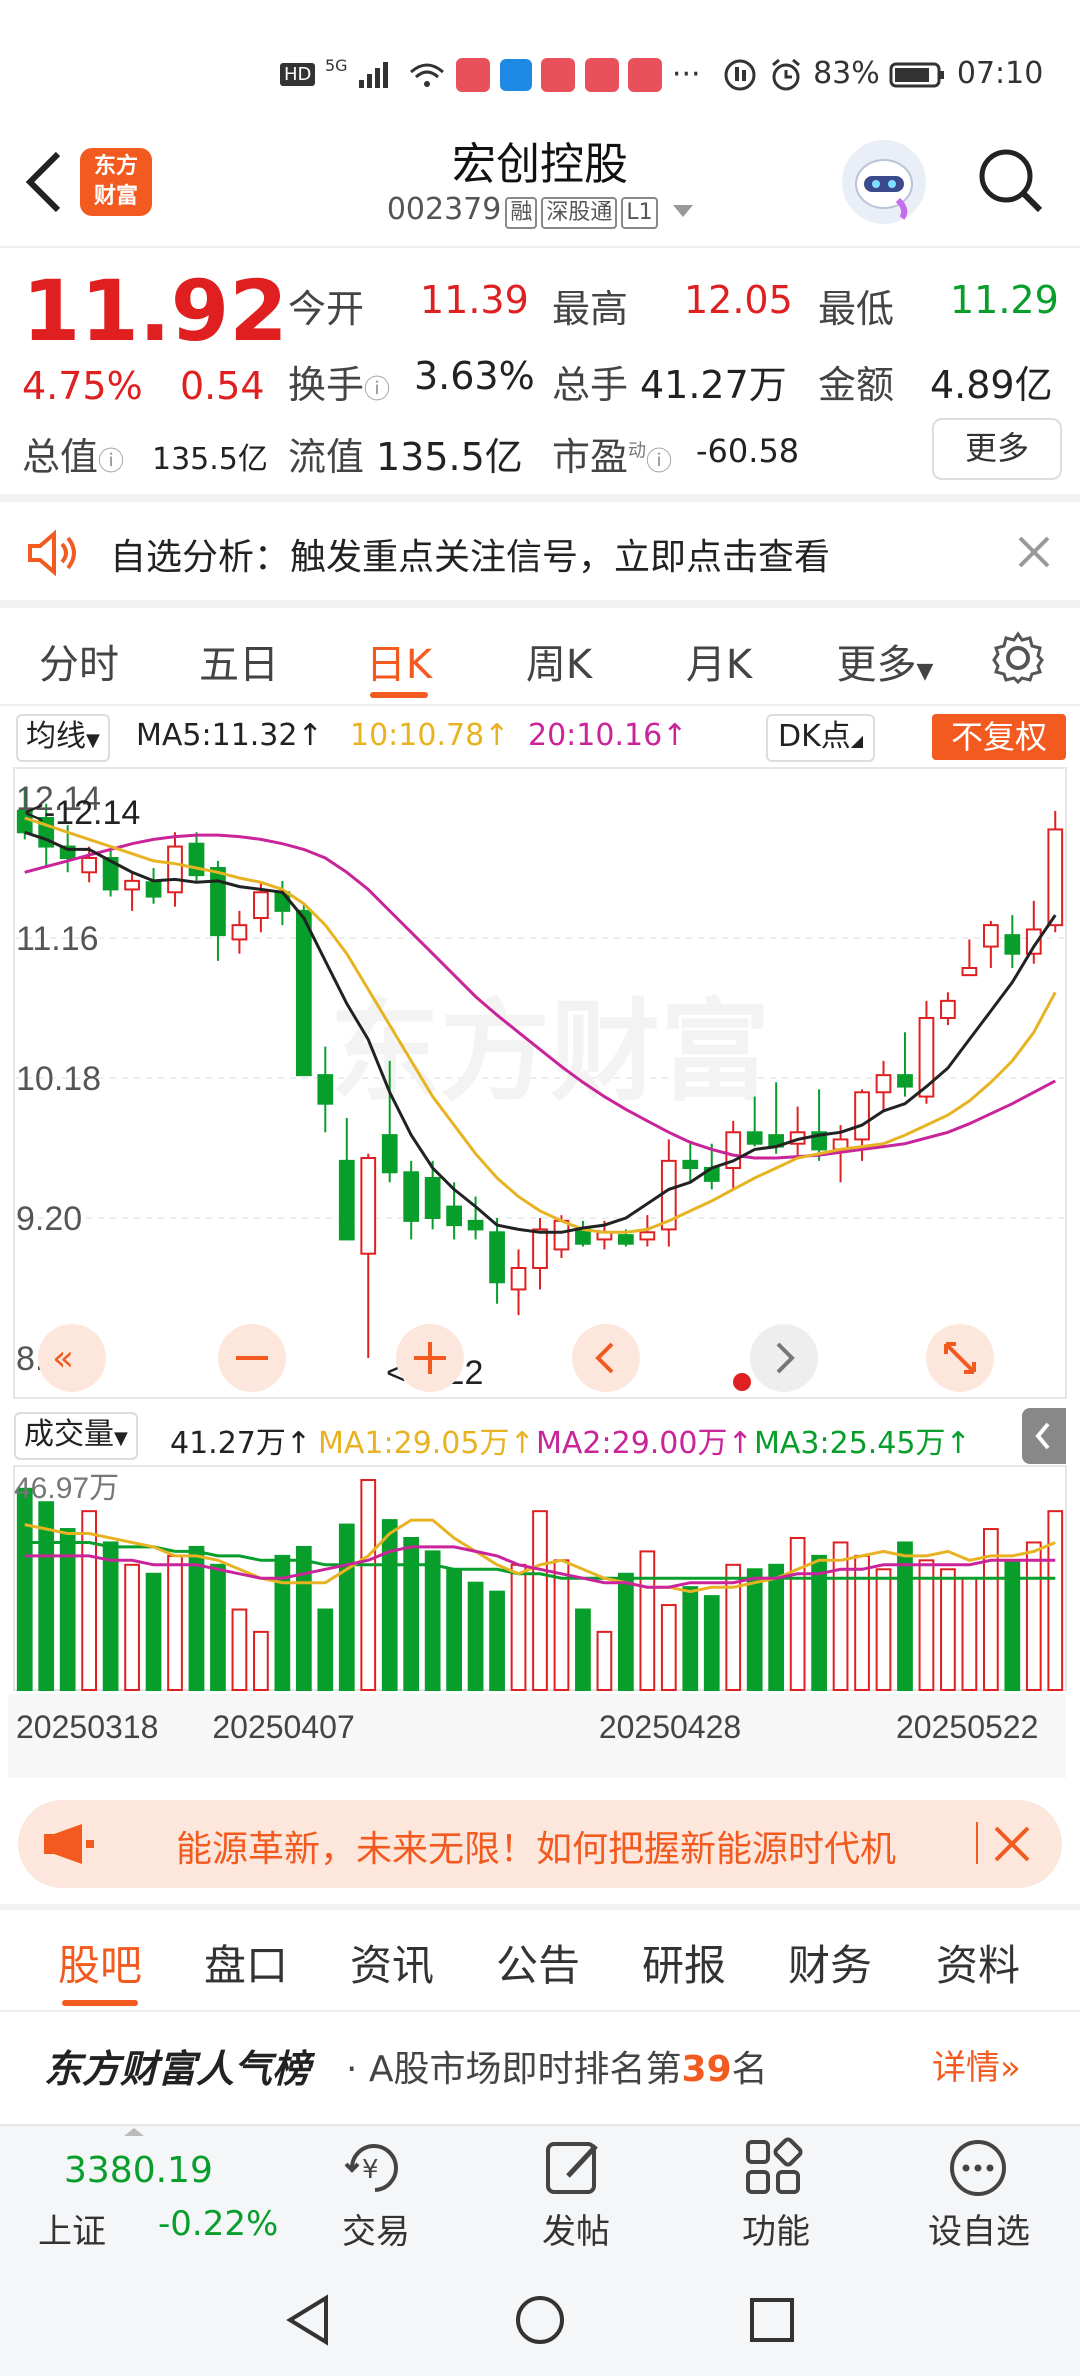 The image size is (1080, 2376). Describe the element at coordinates (772, 2320) in the screenshot. I see `recents-square-icon` at that location.